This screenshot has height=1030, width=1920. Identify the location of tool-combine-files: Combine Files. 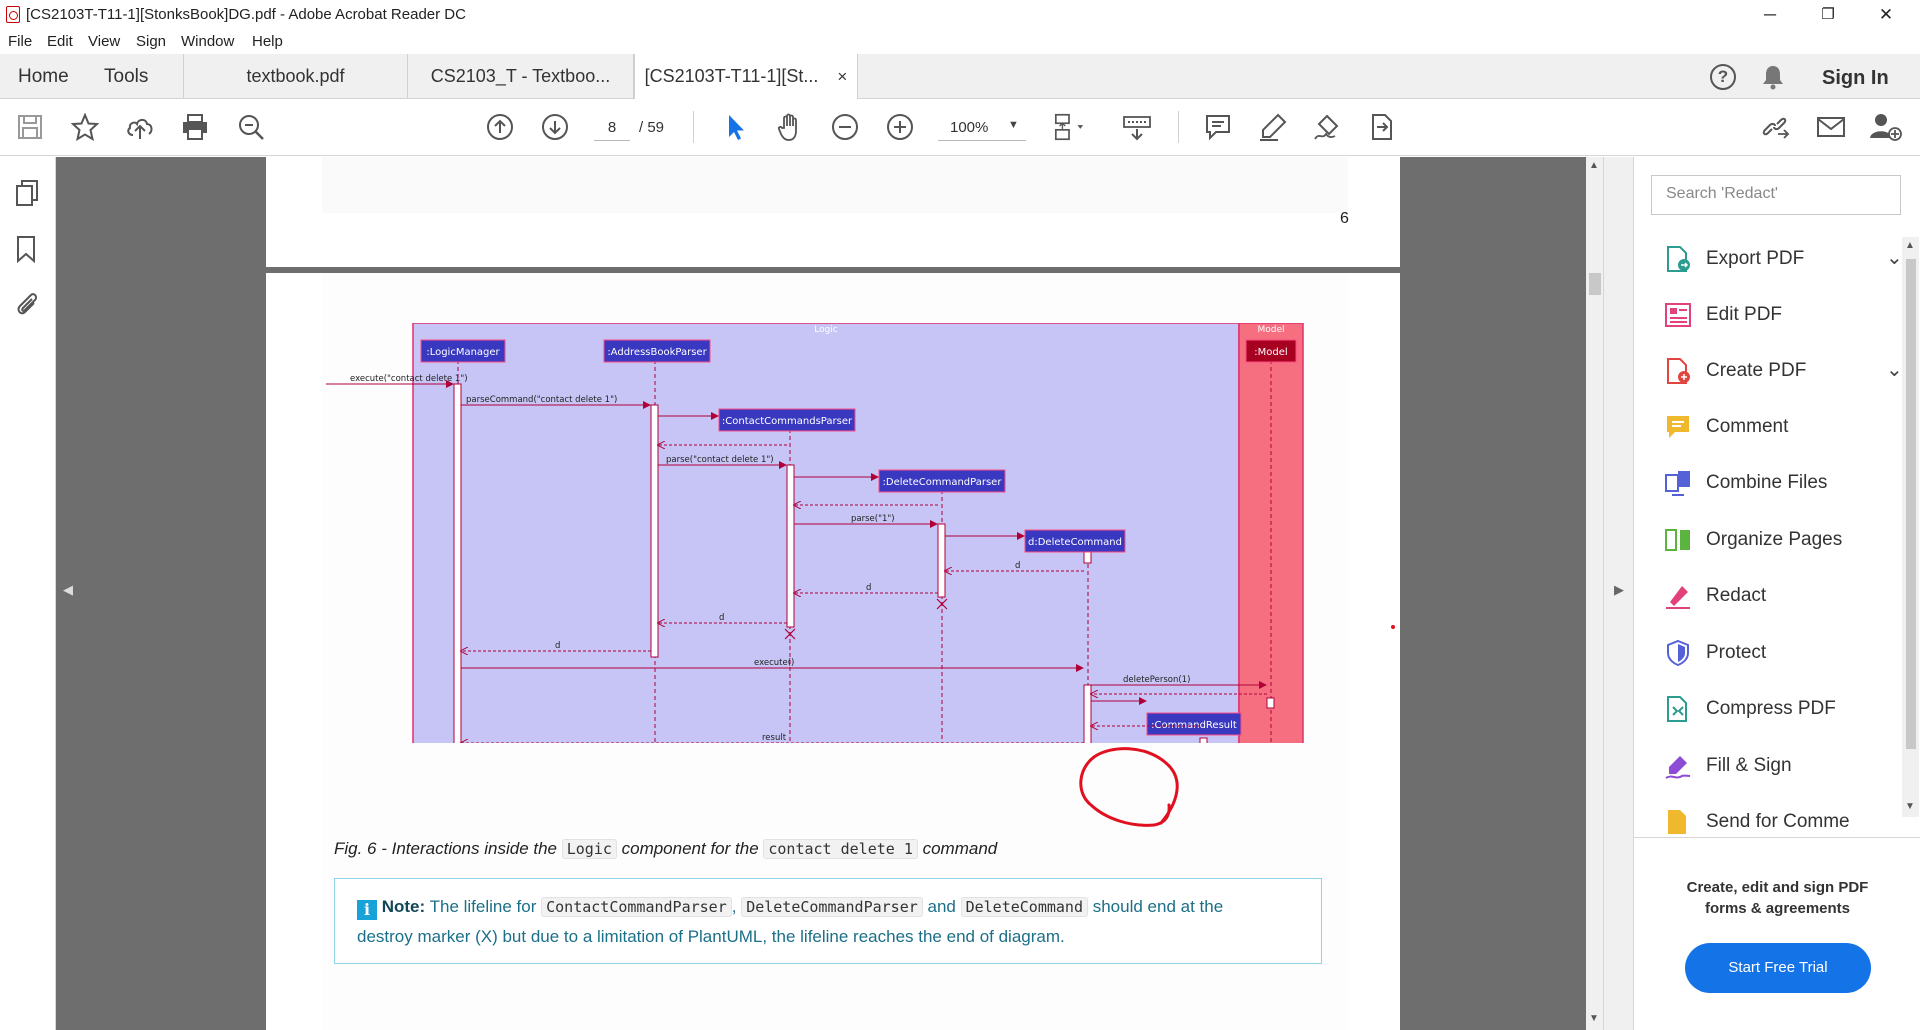
(1784, 483).